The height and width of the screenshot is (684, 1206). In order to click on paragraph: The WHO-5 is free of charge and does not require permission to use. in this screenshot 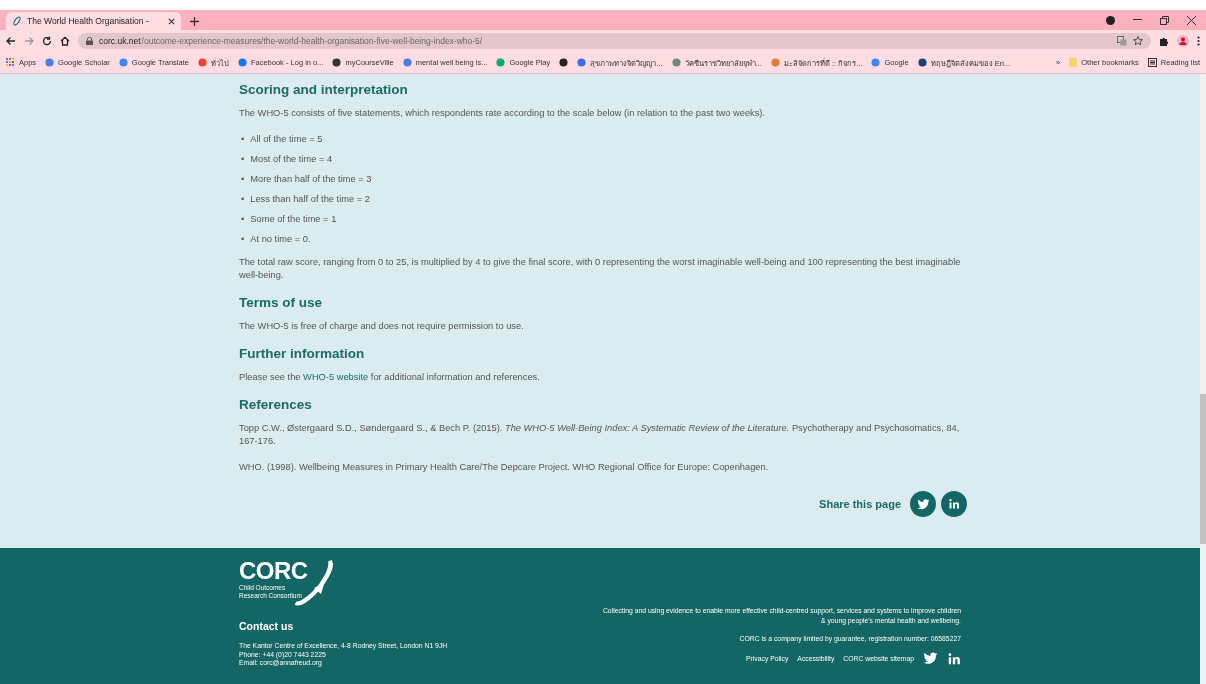, I will do `click(382, 326)`.